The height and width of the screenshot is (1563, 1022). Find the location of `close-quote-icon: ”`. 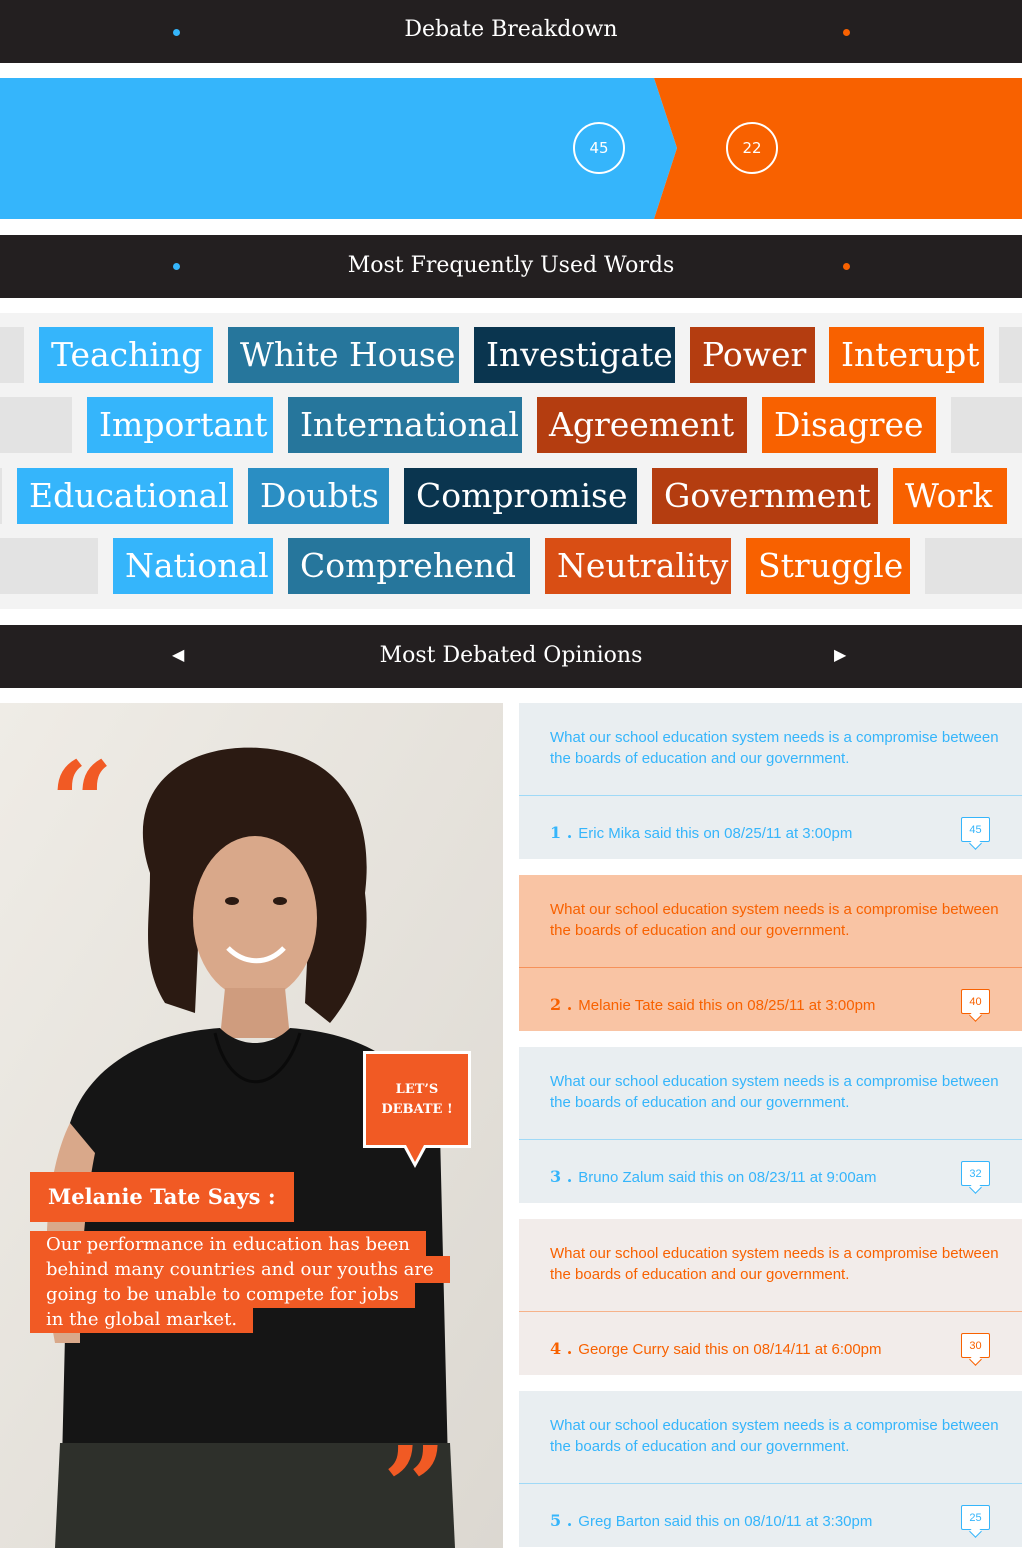

close-quote-icon: ” is located at coordinates (415, 1486).